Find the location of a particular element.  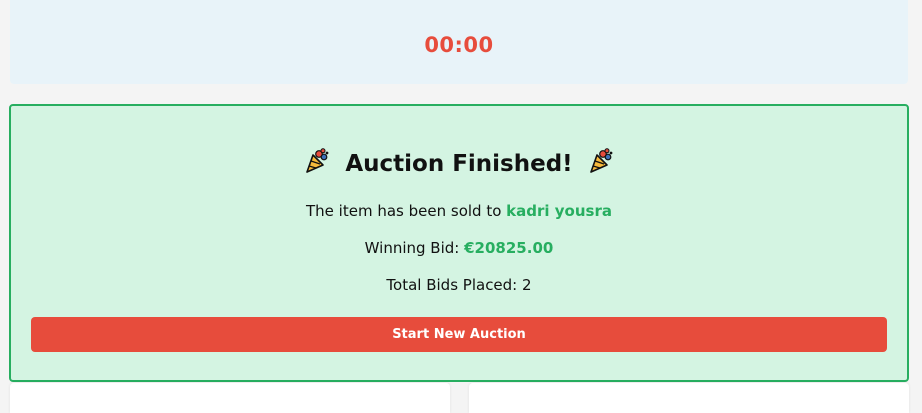

total-bids-line: Total Bids Placed: 2 is located at coordinates (459, 285).